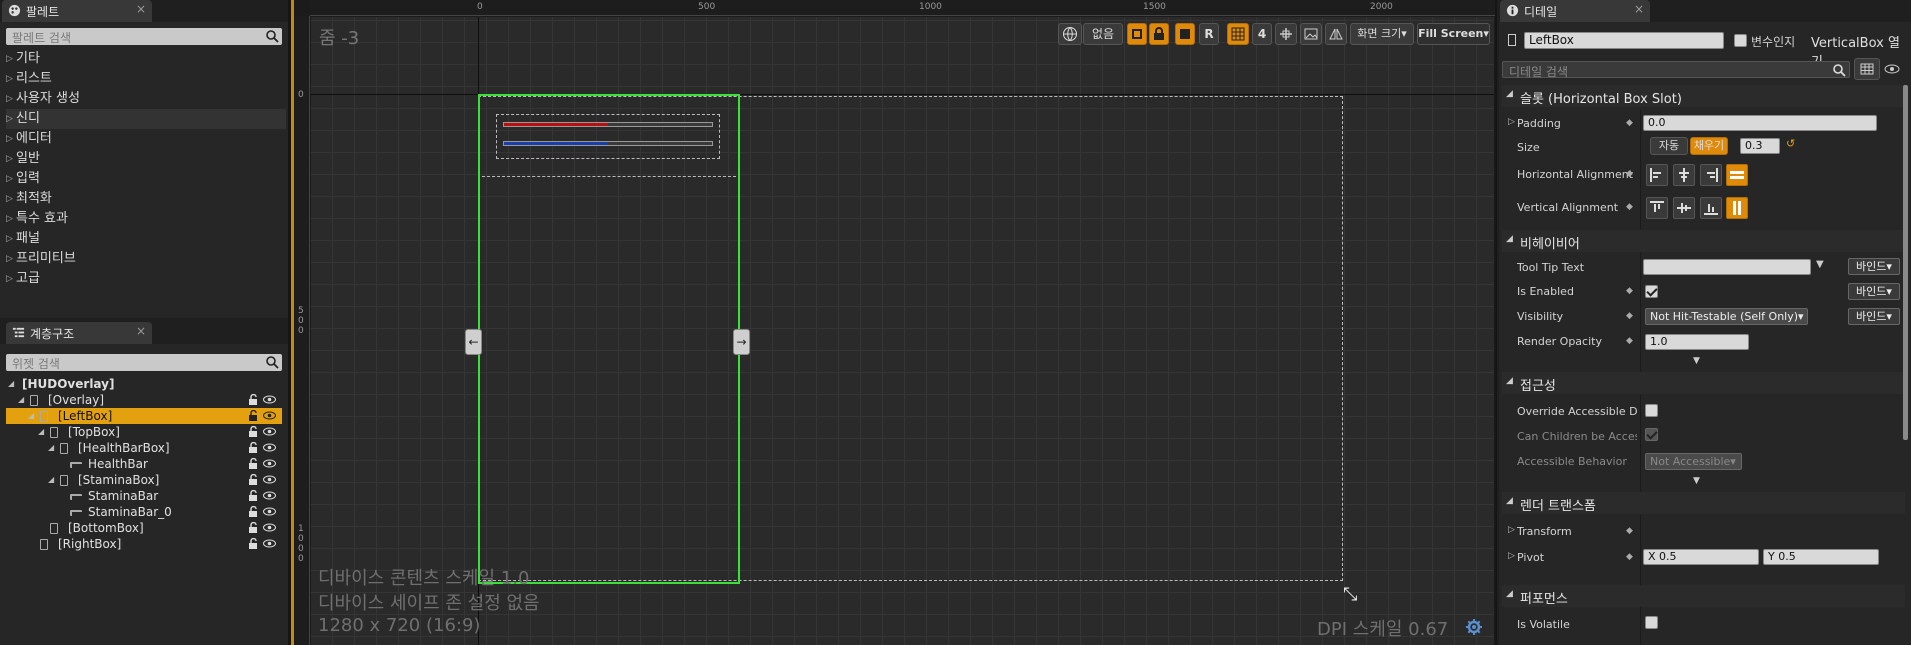 The height and width of the screenshot is (645, 1911). Describe the element at coordinates (144, 432) in the screenshot. I see `hierarchy-item: ◢ [TopBox]` at that location.